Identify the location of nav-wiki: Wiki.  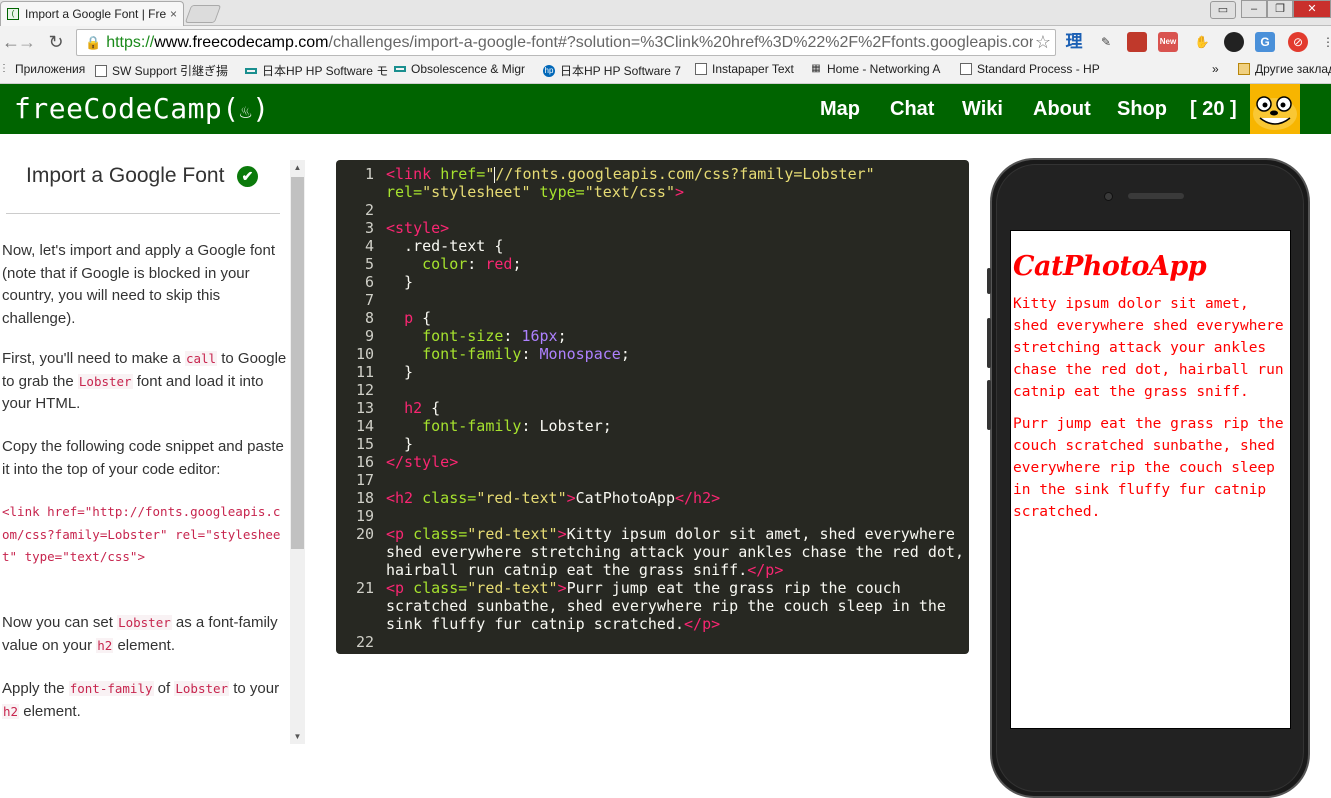
(982, 109).